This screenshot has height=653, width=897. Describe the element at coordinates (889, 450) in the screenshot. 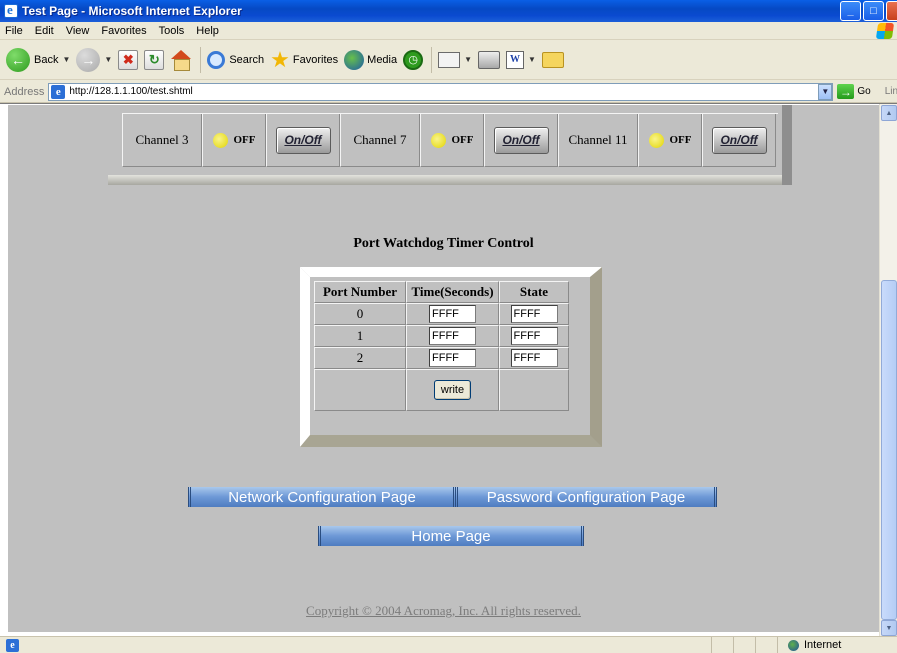

I see `scroll-thumb` at that location.